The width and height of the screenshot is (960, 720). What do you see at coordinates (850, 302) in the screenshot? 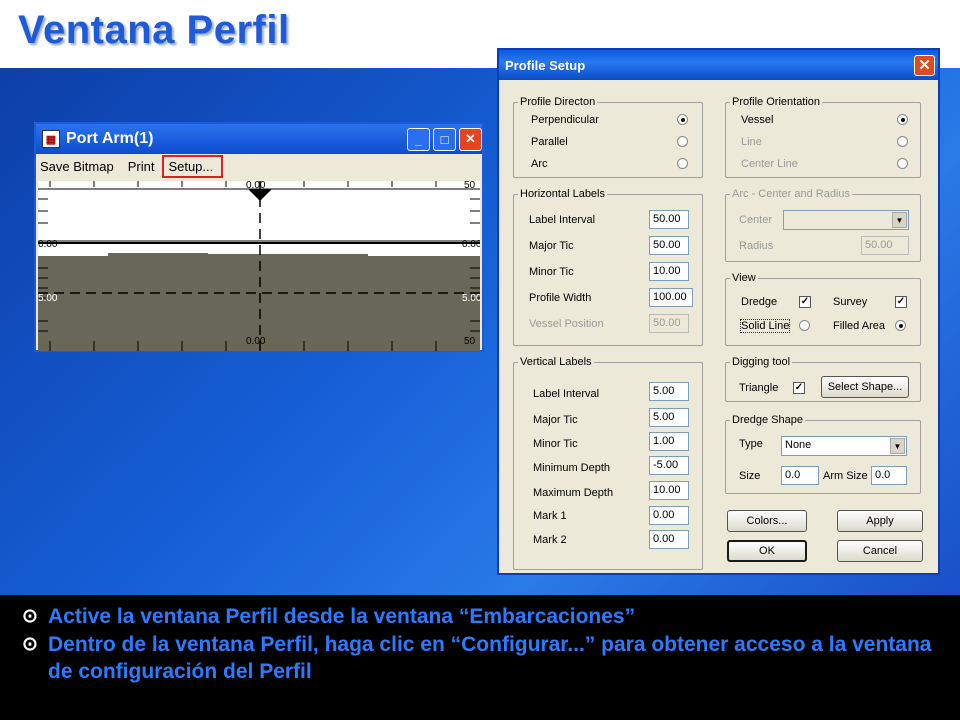
I see `view-survey-label: Survey` at bounding box center [850, 302].